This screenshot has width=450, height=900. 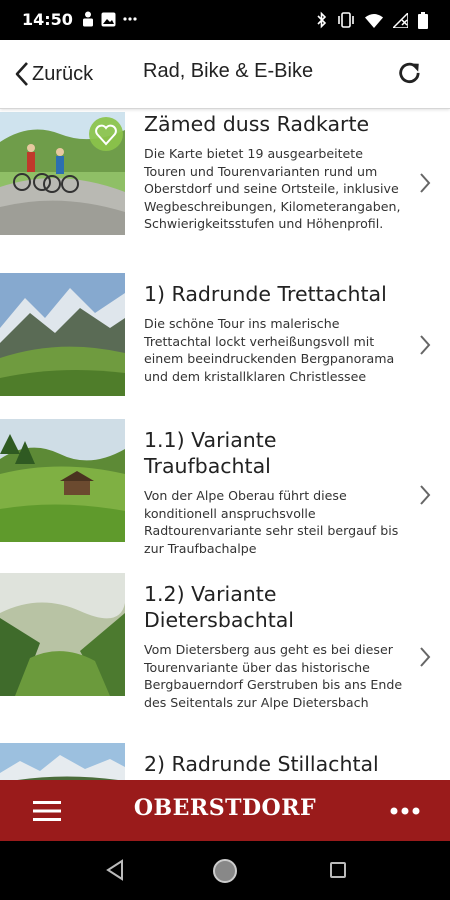 I want to click on person-notification-icon, so click(x=88, y=19).